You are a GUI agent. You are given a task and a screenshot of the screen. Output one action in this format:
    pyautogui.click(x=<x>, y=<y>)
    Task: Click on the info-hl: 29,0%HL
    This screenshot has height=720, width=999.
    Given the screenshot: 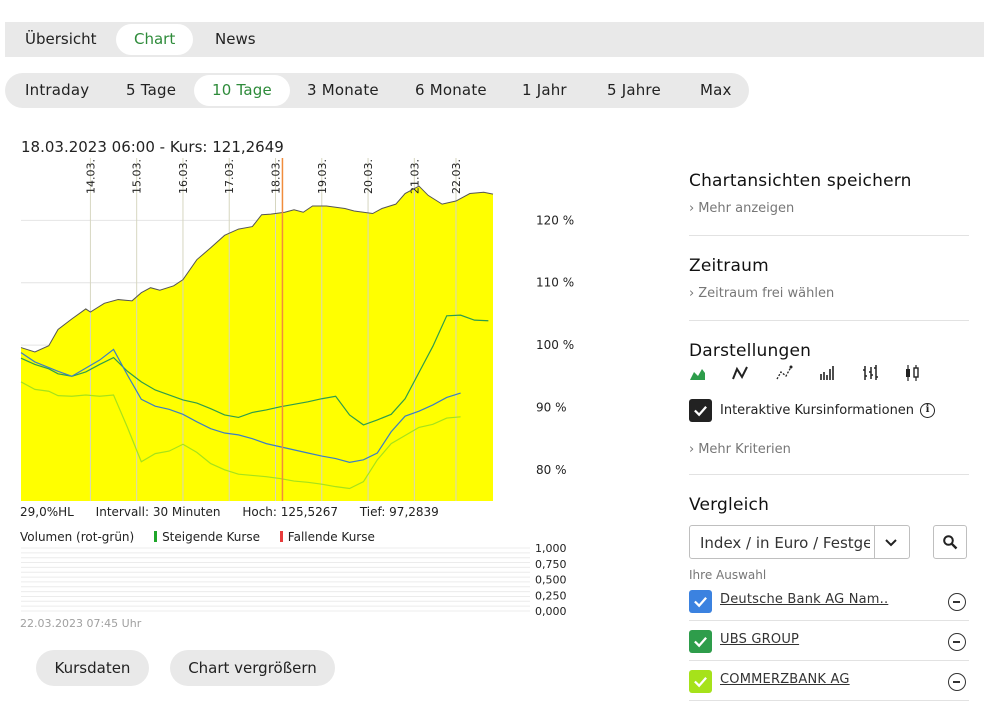 What is the action you would take?
    pyautogui.click(x=47, y=512)
    